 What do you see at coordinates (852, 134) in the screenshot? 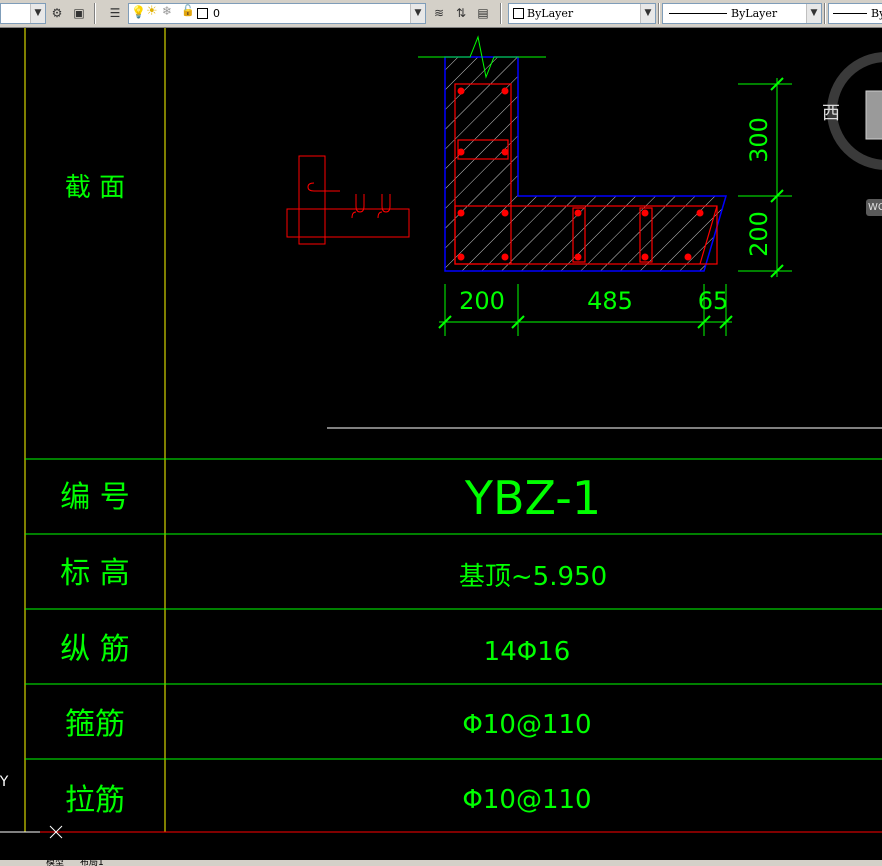
I see `viewcube: 西 WC` at bounding box center [852, 134].